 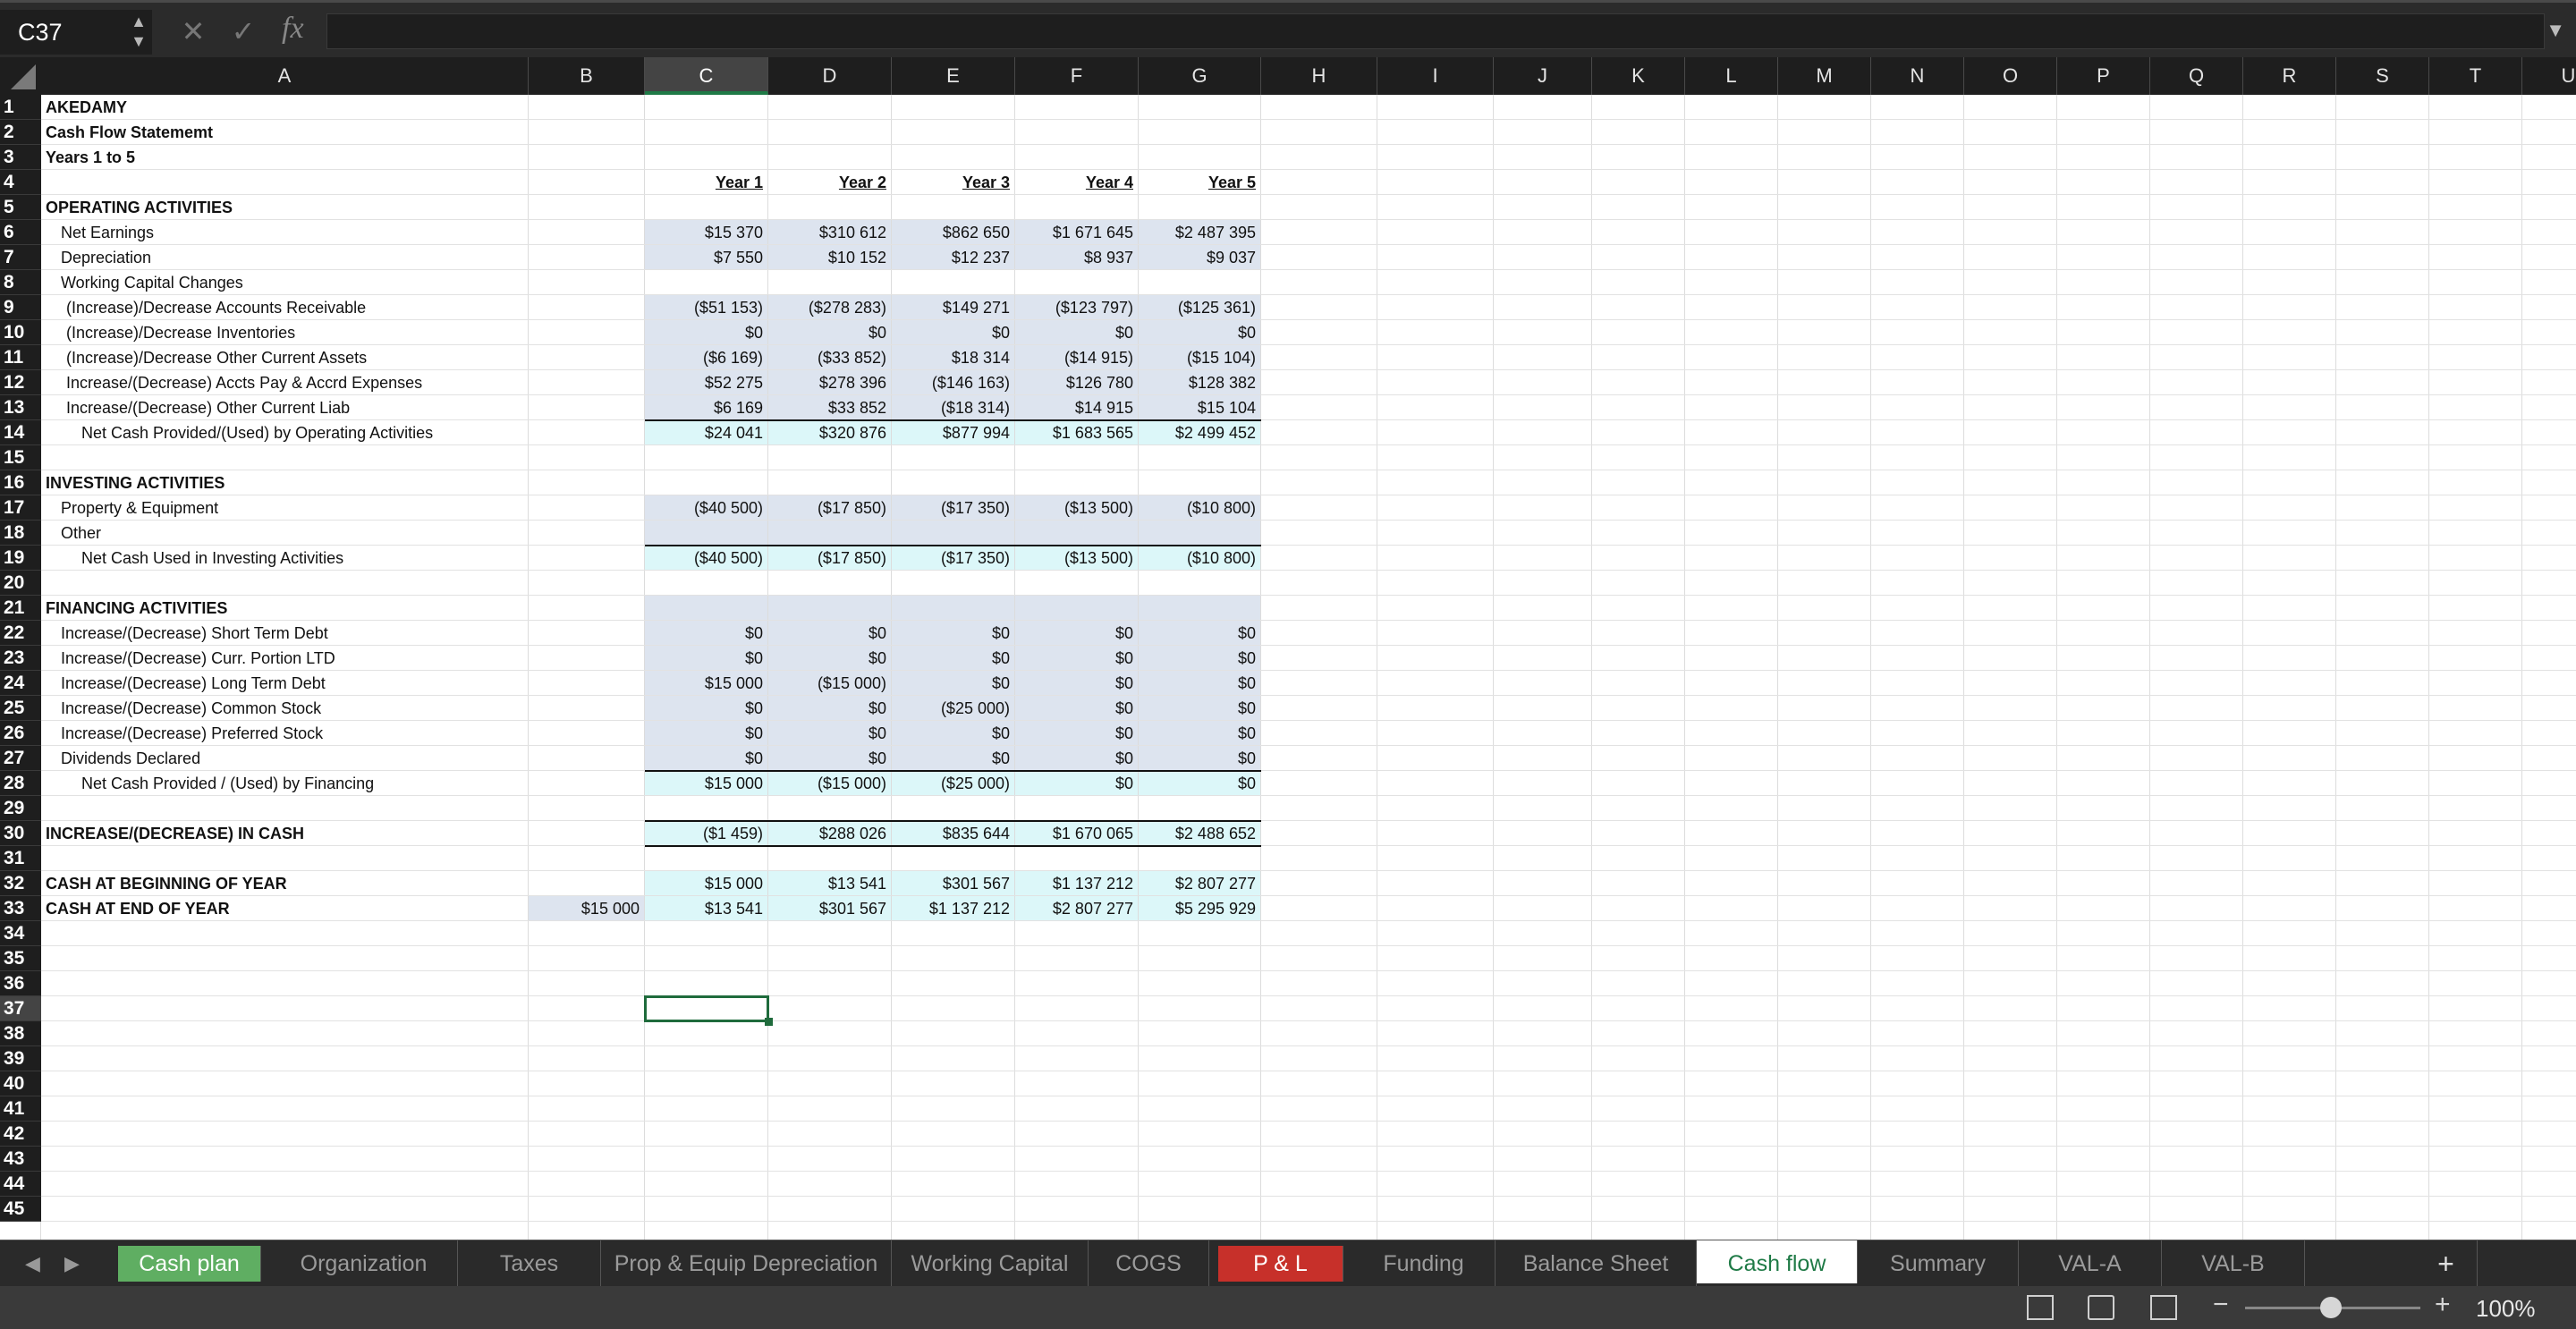 What do you see at coordinates (1424, 1263) in the screenshot?
I see `sheet-tab-funding: Funding` at bounding box center [1424, 1263].